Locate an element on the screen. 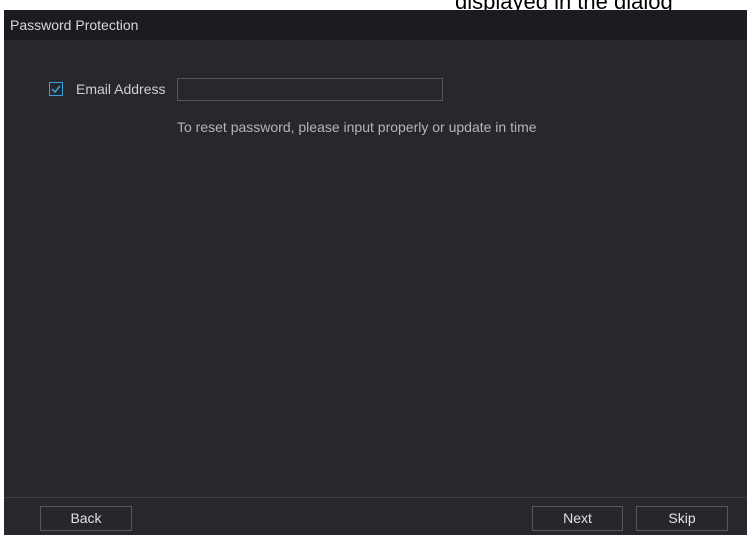  title-bar: Password Protection is located at coordinates (375, 25).